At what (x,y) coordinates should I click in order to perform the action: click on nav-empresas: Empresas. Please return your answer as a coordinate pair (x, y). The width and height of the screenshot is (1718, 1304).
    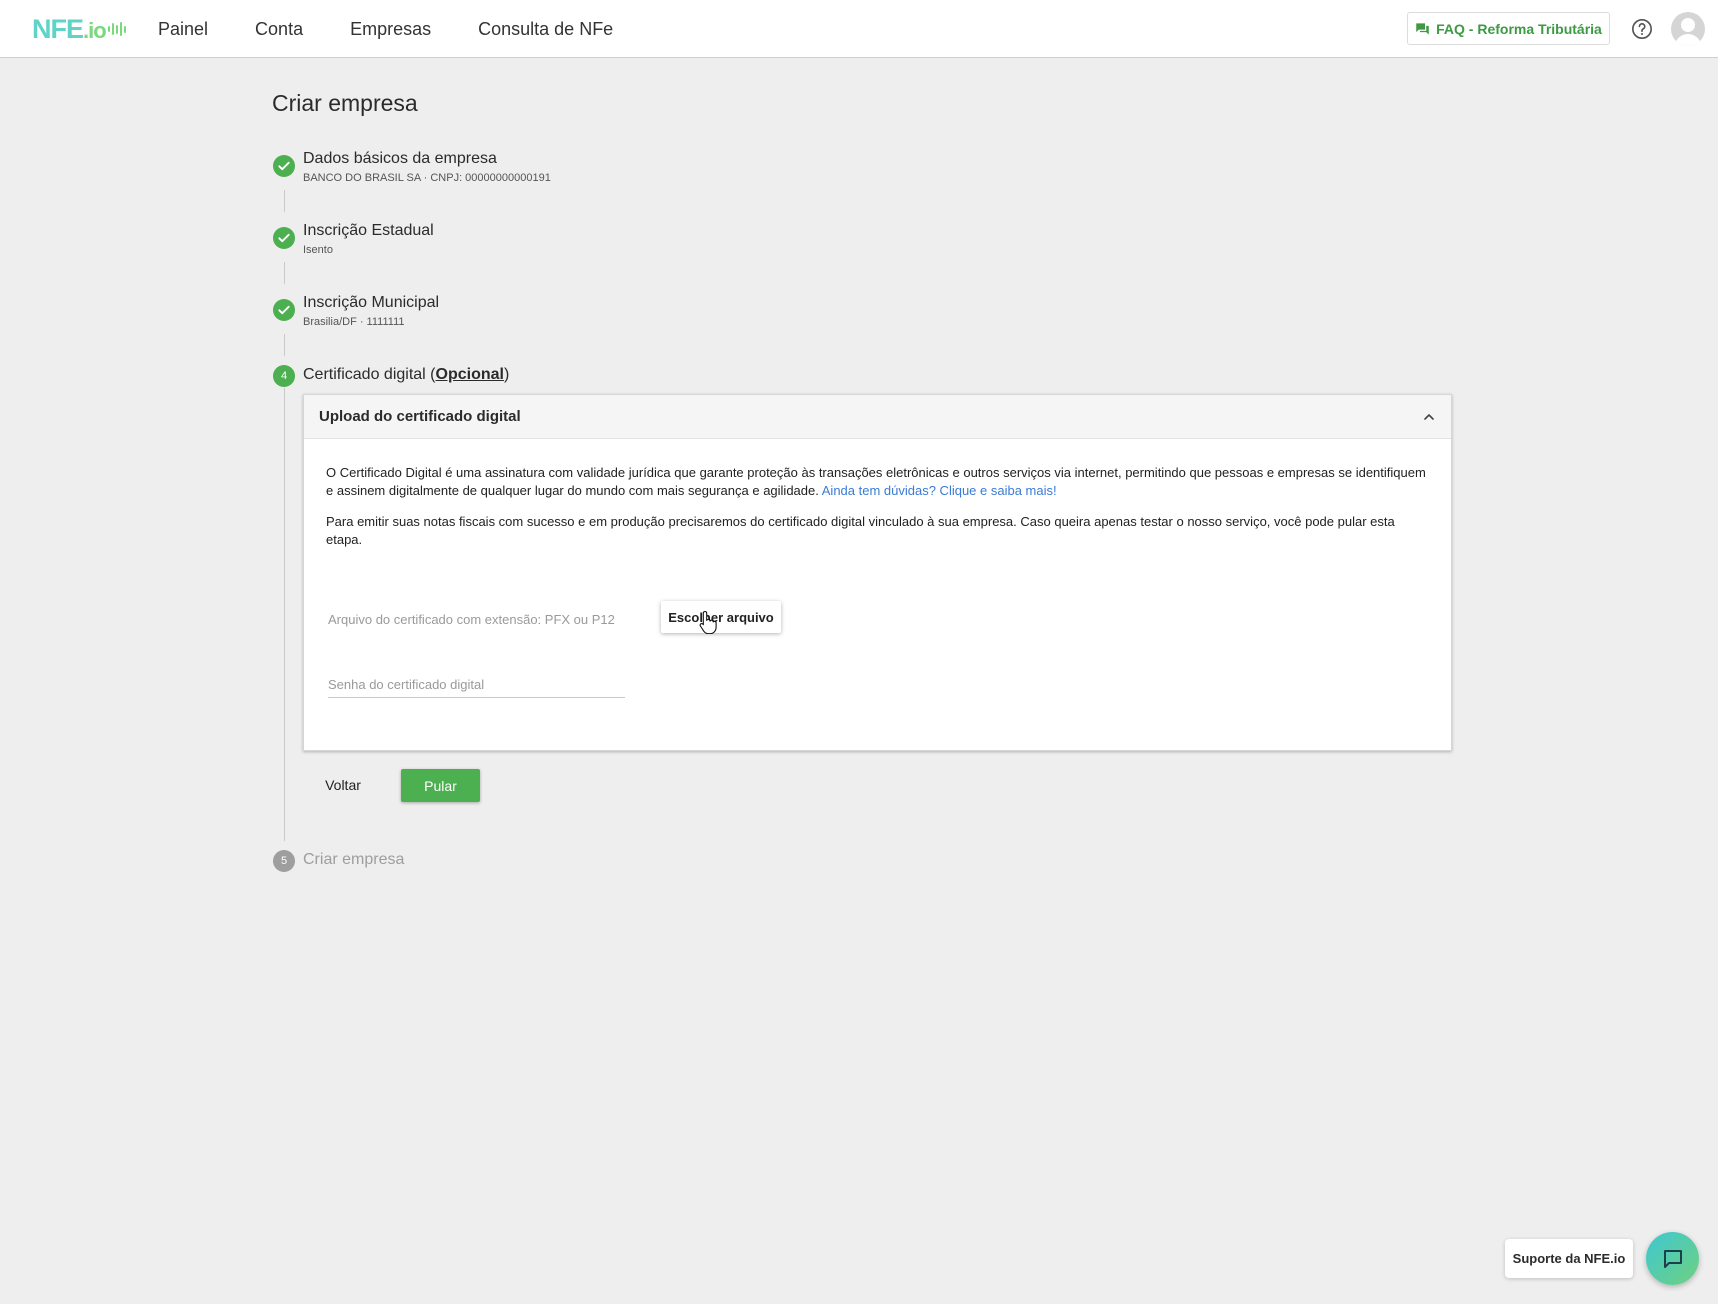
    Looking at the image, I should click on (390, 29).